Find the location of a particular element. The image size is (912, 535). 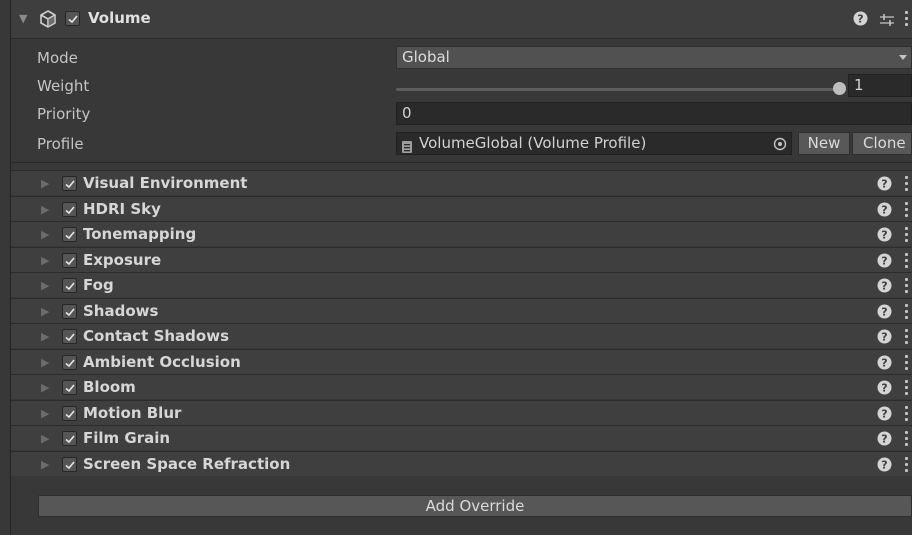

object-picker-icon is located at coordinates (780, 144).